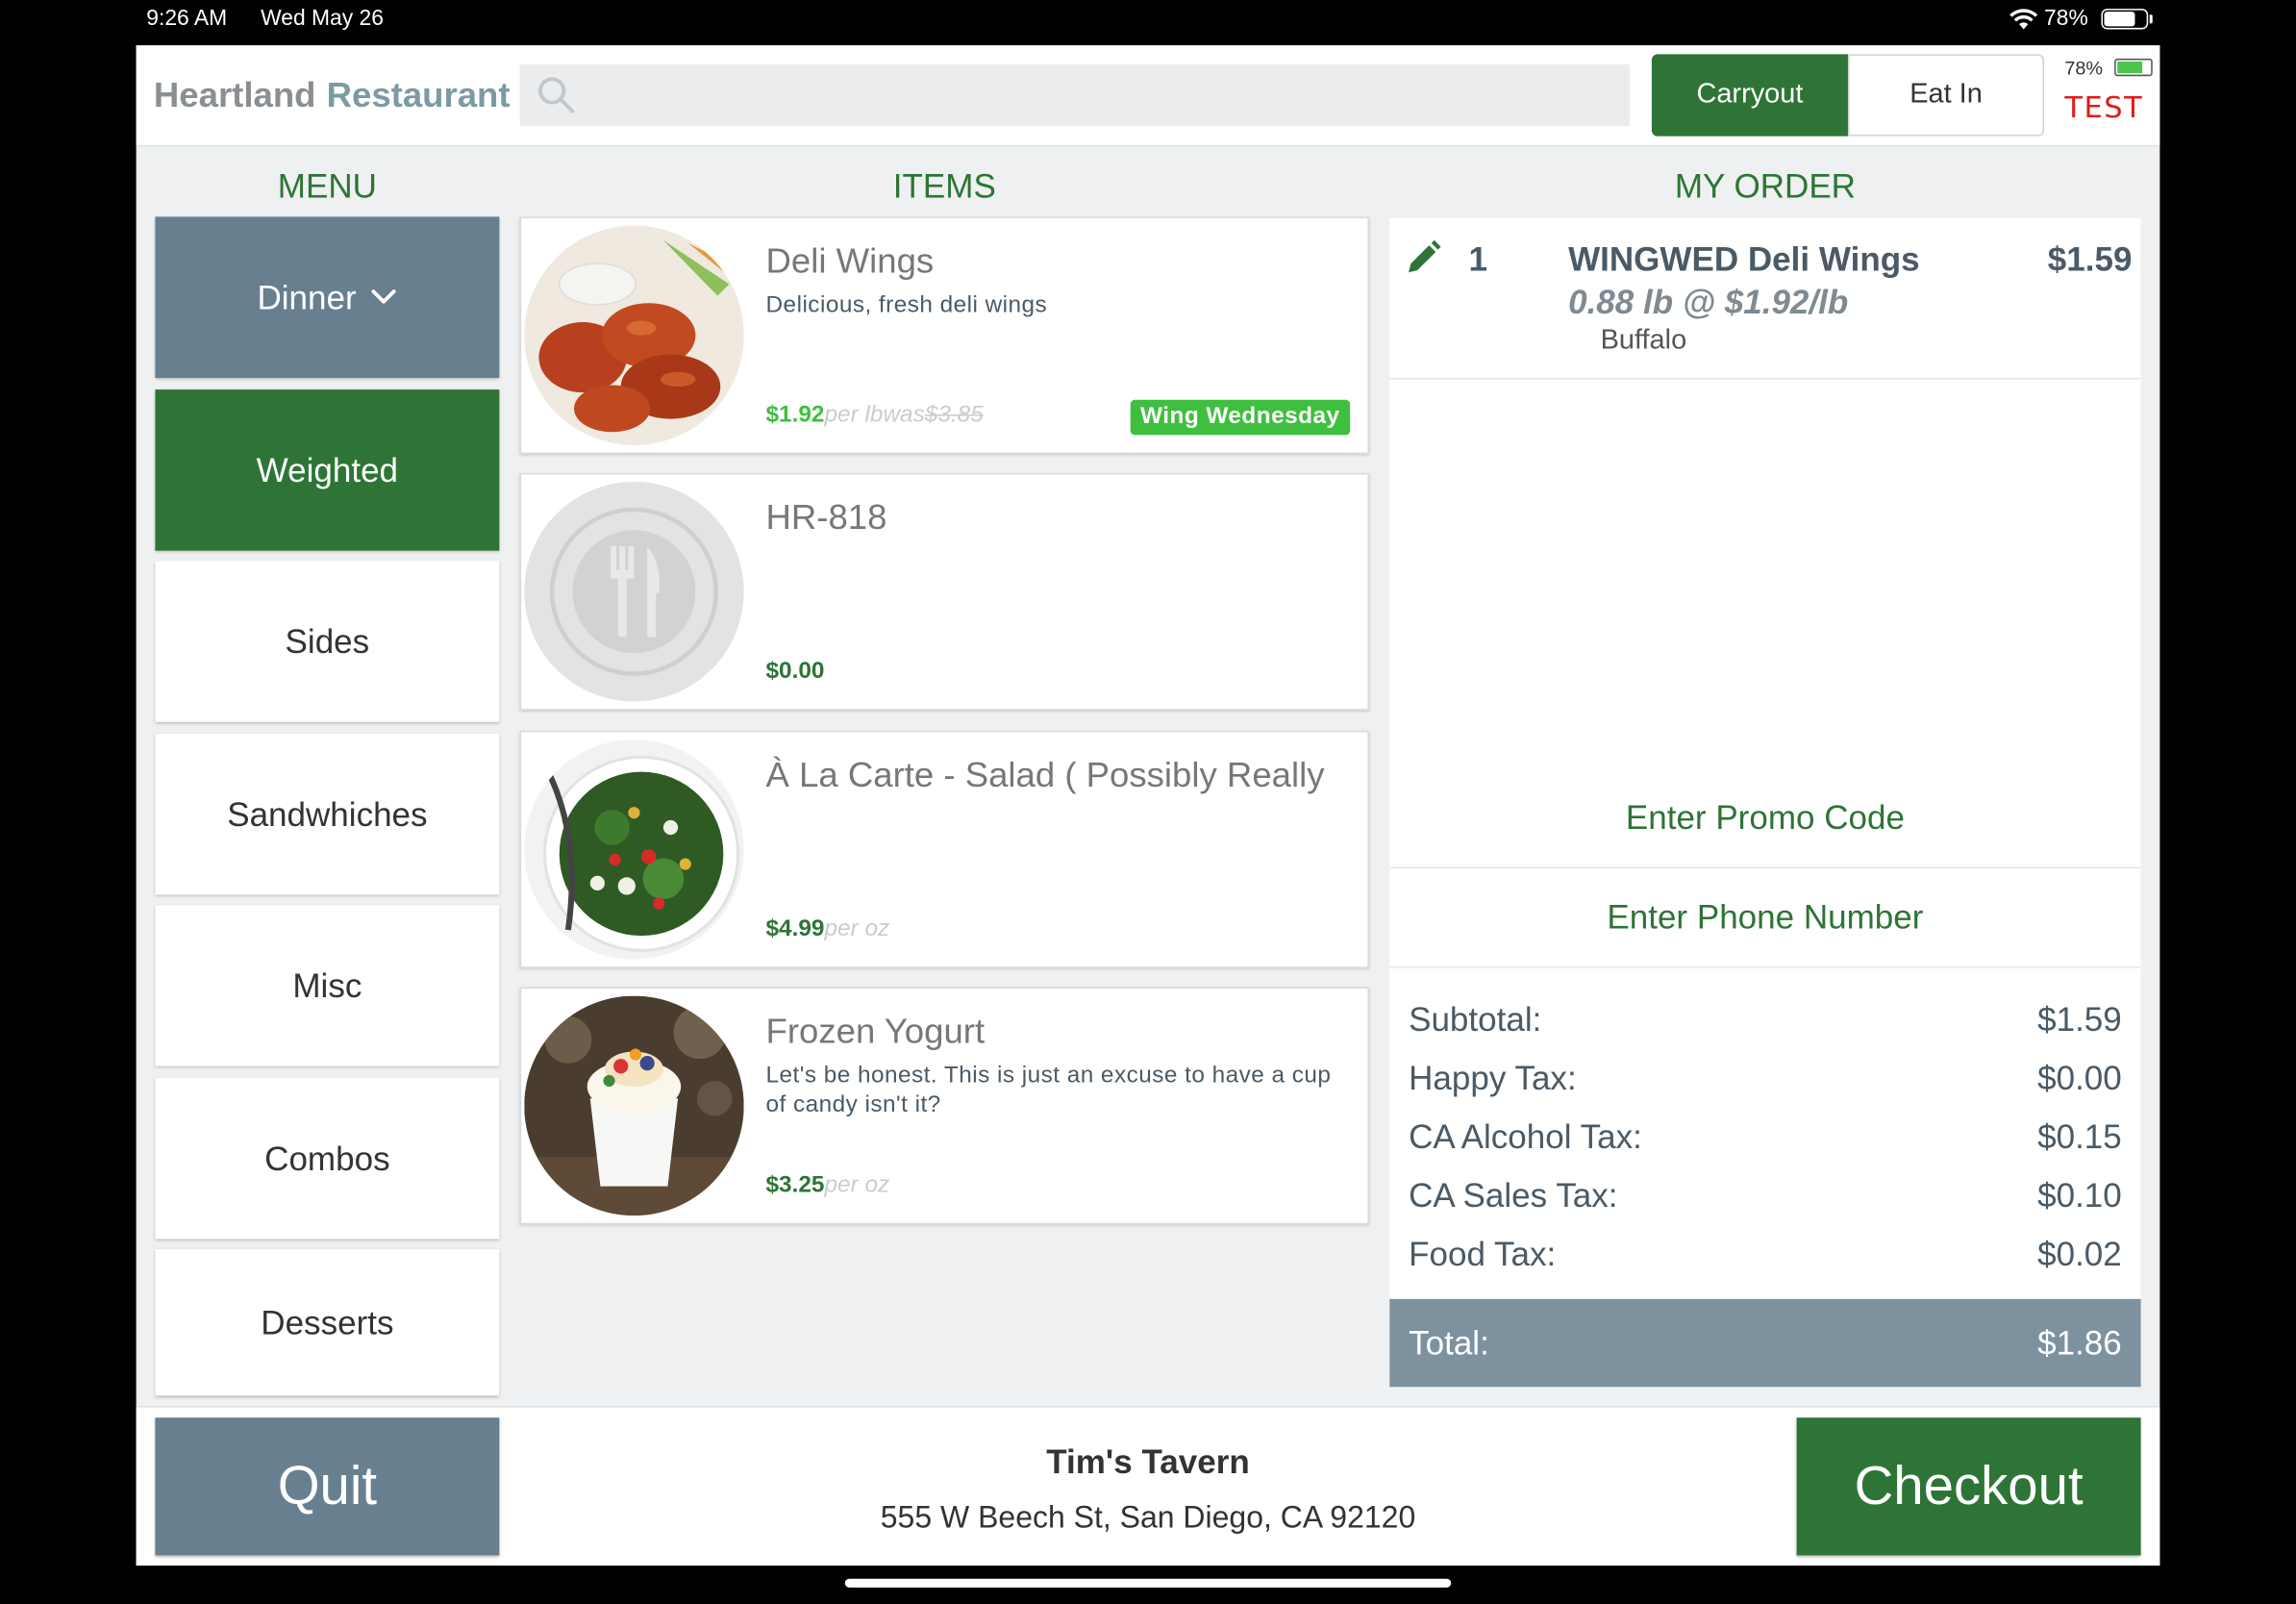  I want to click on status-battery-percent: 78%, so click(2066, 18).